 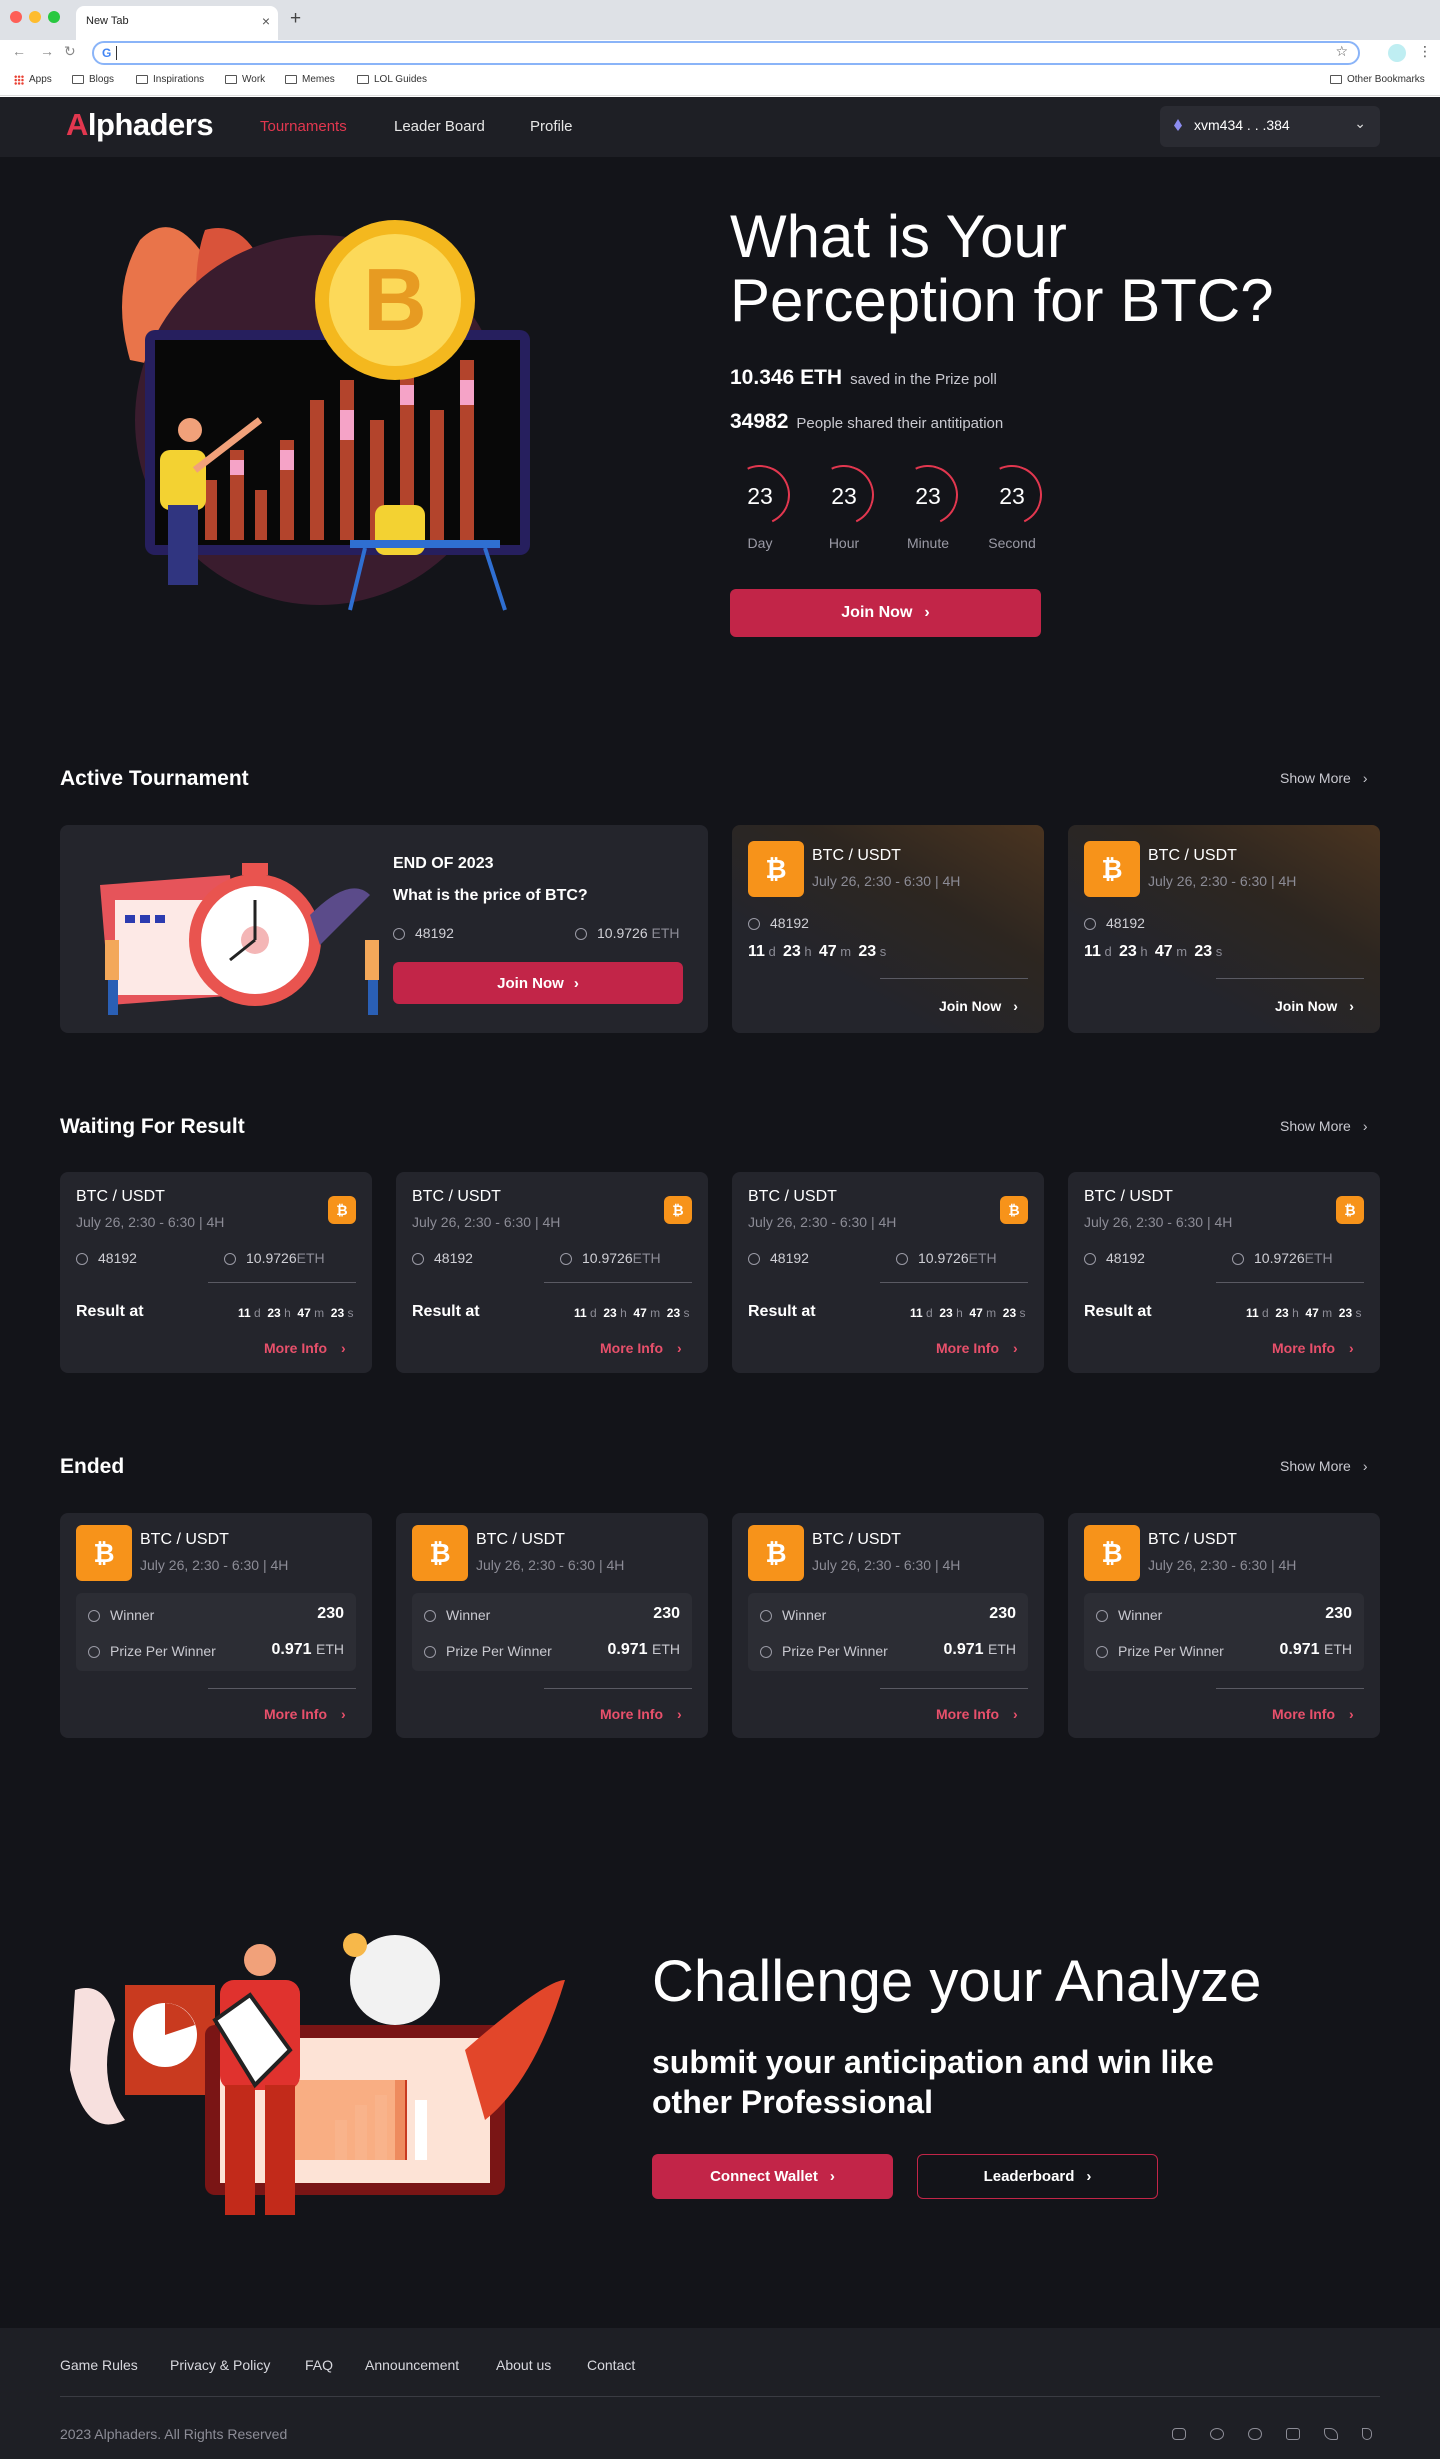 What do you see at coordinates (1341, 51) in the screenshot?
I see `bookmark-star-icon: ☆` at bounding box center [1341, 51].